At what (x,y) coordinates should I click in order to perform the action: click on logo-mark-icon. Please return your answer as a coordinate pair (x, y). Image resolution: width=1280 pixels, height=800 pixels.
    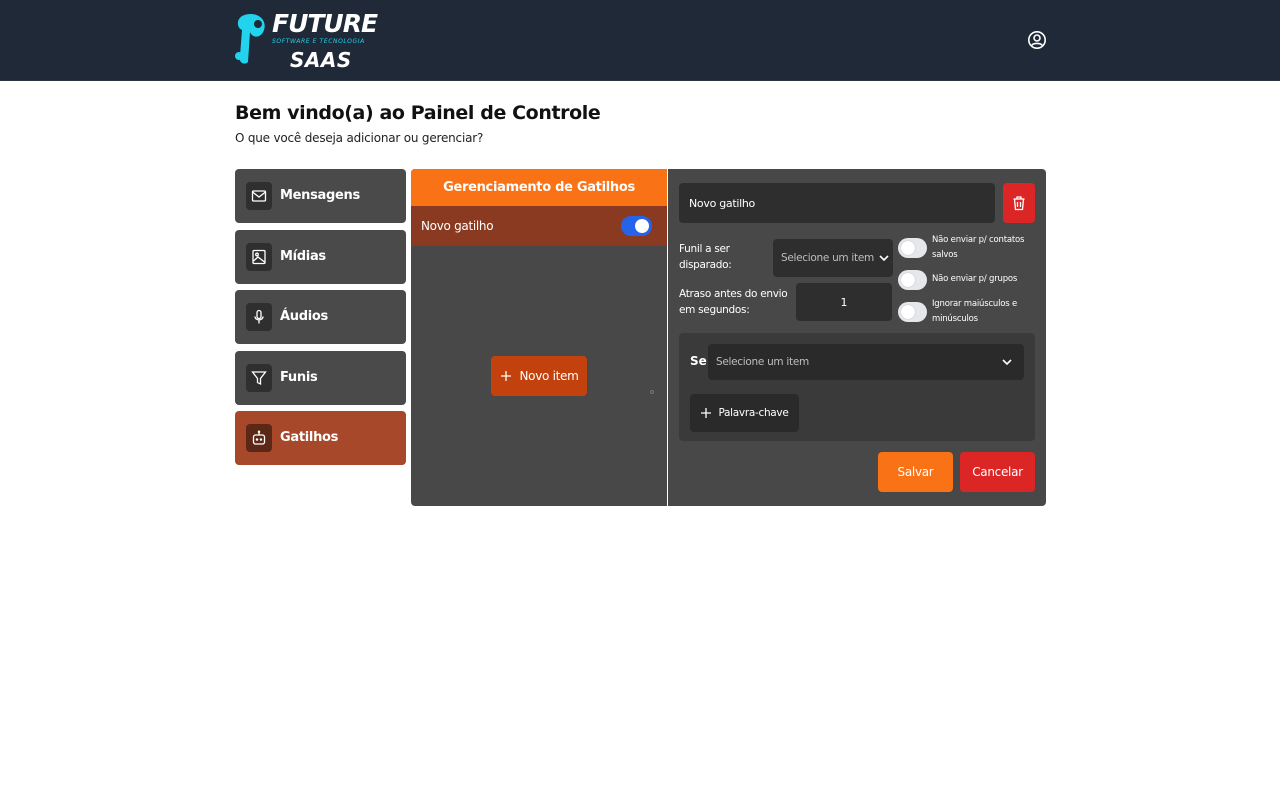
    Looking at the image, I should click on (250, 38).